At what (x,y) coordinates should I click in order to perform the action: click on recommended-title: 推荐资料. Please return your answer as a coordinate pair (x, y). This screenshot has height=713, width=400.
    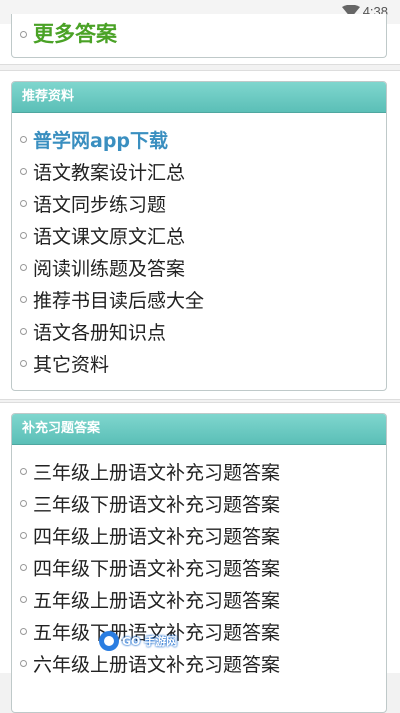
    Looking at the image, I should click on (199, 97).